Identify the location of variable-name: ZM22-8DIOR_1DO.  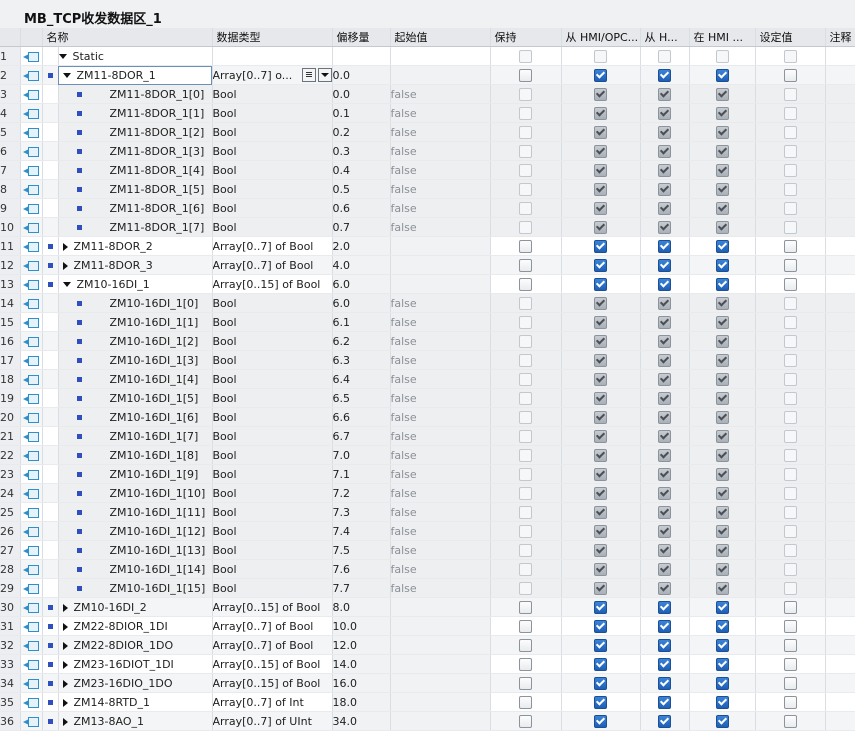
(124, 645).